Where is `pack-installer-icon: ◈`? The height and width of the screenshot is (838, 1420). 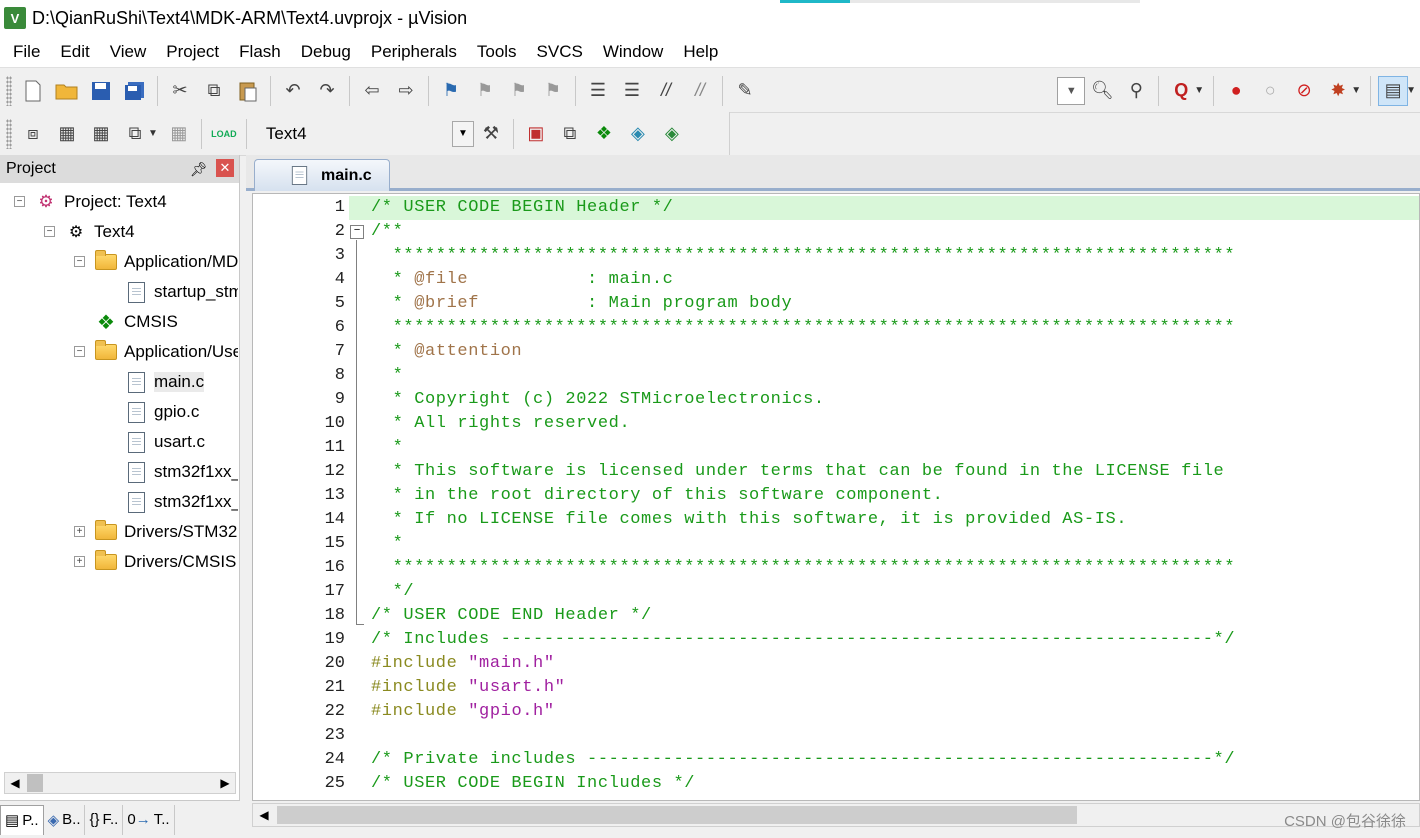 pack-installer-icon: ◈ is located at coordinates (638, 134).